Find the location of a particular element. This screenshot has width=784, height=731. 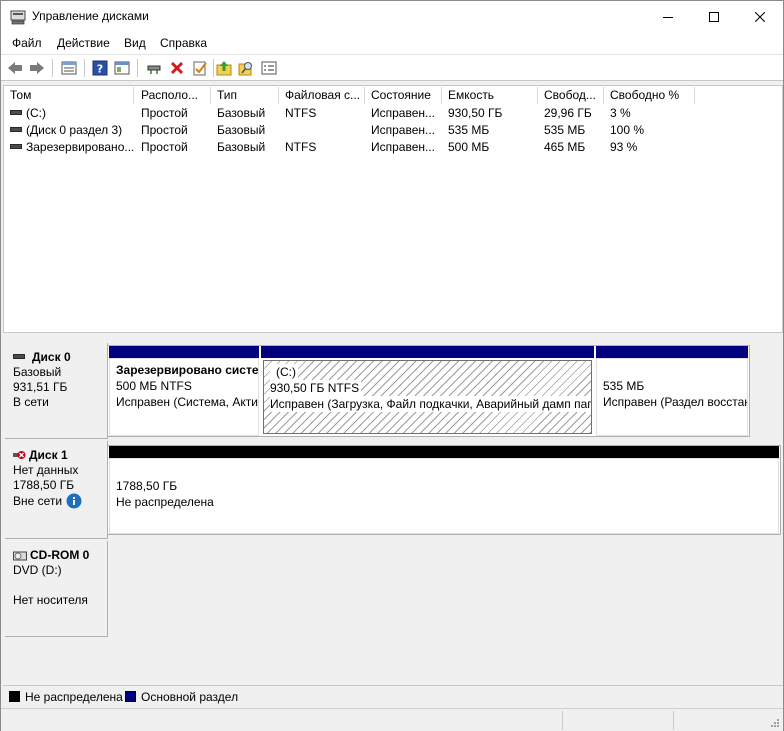

volume-filesystem: NTFS is located at coordinates (301, 113).